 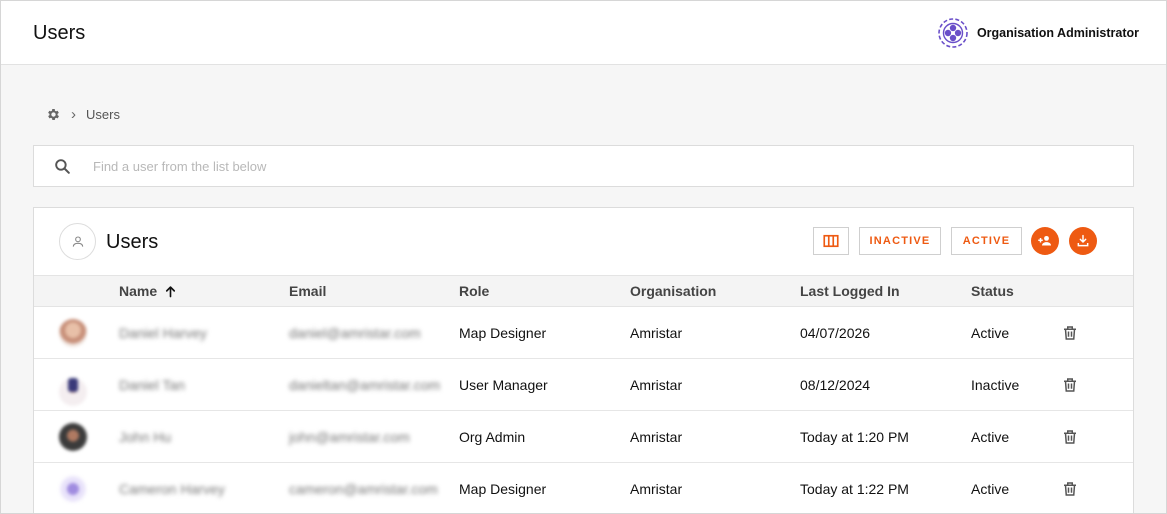 I want to click on user-email: danieltan@amristar.com, so click(x=365, y=384).